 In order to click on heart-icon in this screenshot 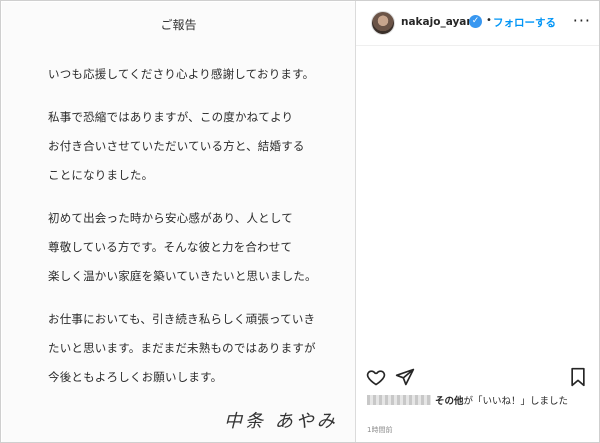, I will do `click(376, 379)`.